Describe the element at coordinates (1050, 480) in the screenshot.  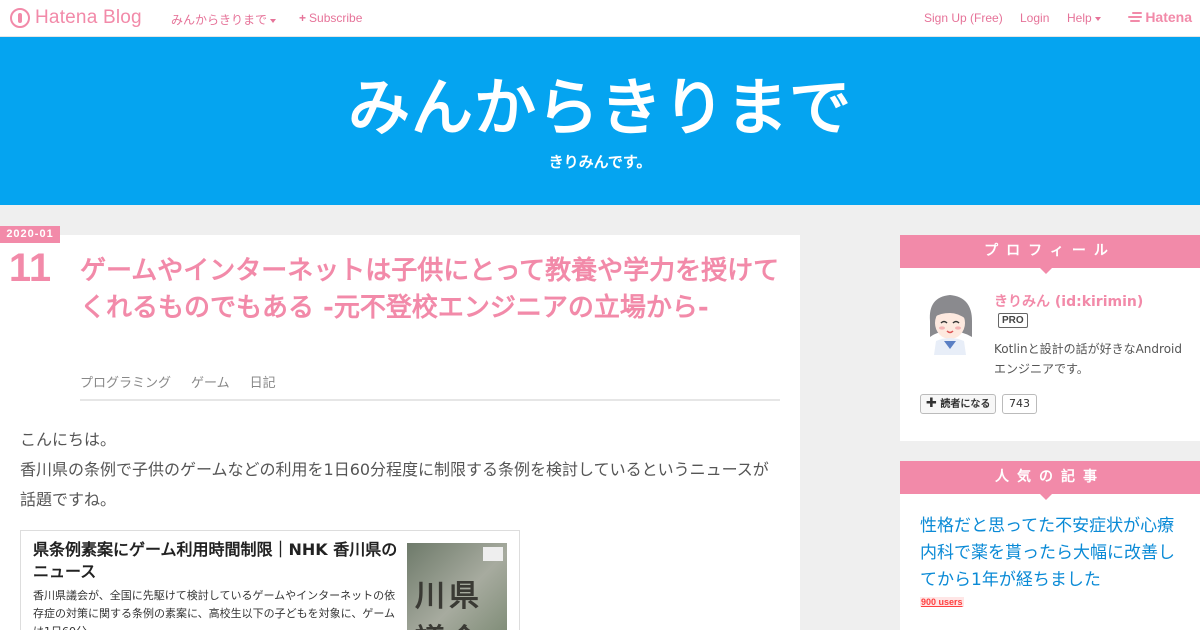
I see `module-title: 人気の記事` at that location.